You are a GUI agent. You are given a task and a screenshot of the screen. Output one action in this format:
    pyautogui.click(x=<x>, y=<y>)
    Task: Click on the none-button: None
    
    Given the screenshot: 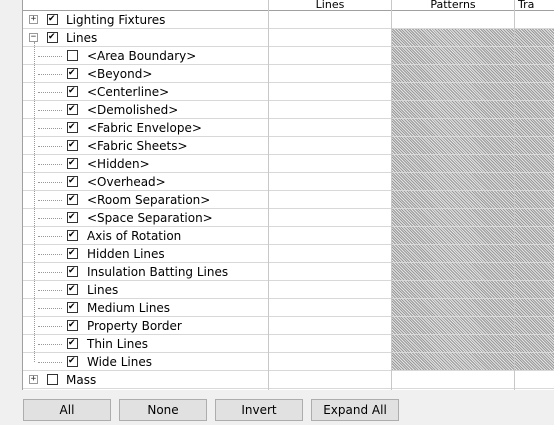 What is the action you would take?
    pyautogui.click(x=163, y=410)
    